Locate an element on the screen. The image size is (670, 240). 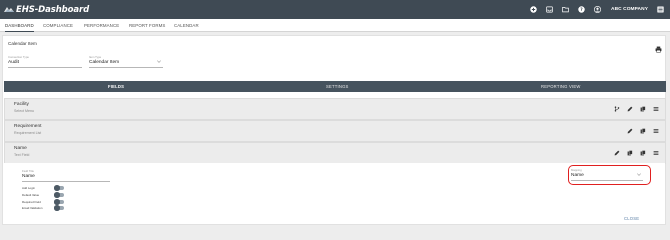
nav-tab-calendar: CALENDAR is located at coordinates (186, 25).